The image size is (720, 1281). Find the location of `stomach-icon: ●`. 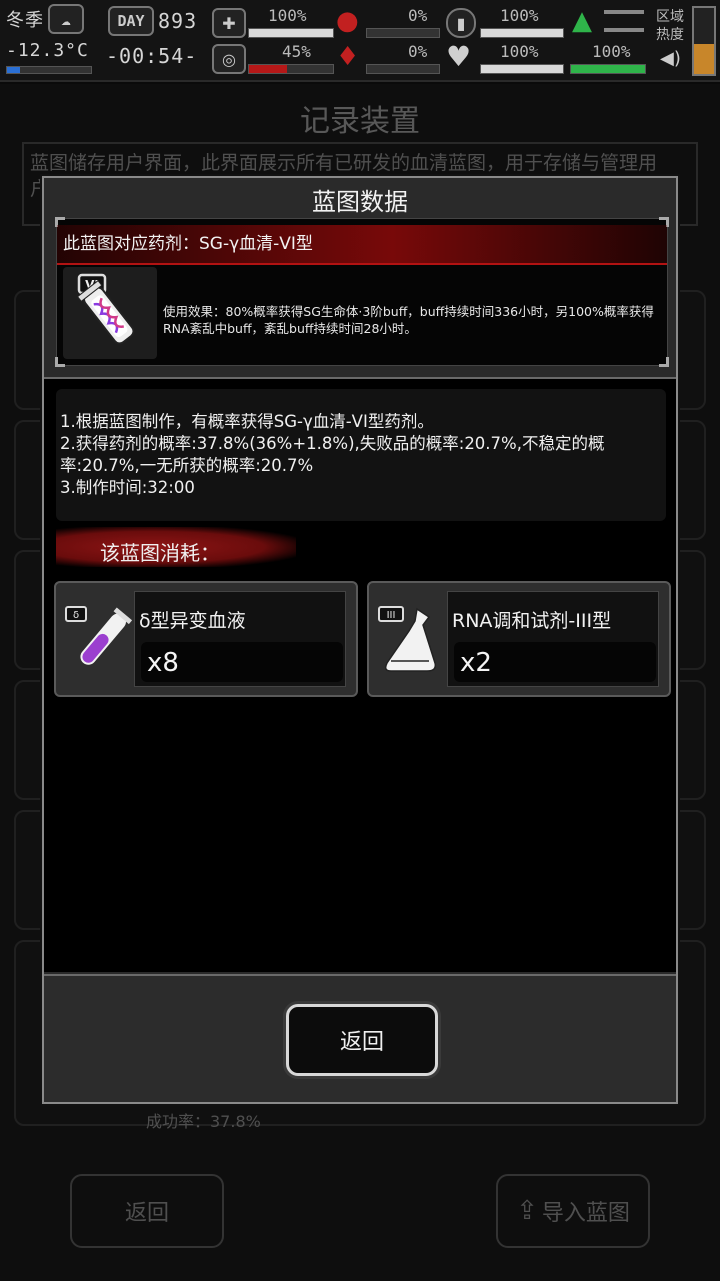

stomach-icon: ● is located at coordinates (347, 21).